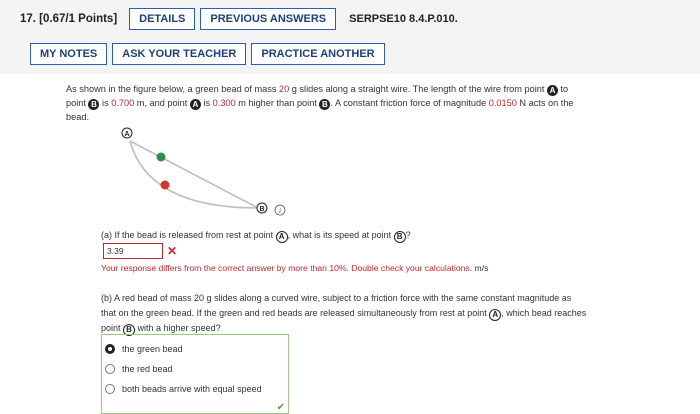 Image resolution: width=700 pixels, height=414 pixels. Describe the element at coordinates (192, 389) in the screenshot. I see `option-label: both beads arrive with equal speed` at that location.